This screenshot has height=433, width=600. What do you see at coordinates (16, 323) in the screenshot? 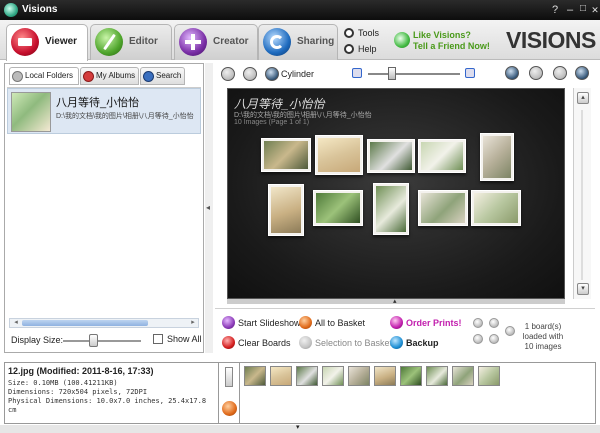
I see `scroll-left-icon: ◂` at bounding box center [16, 323].